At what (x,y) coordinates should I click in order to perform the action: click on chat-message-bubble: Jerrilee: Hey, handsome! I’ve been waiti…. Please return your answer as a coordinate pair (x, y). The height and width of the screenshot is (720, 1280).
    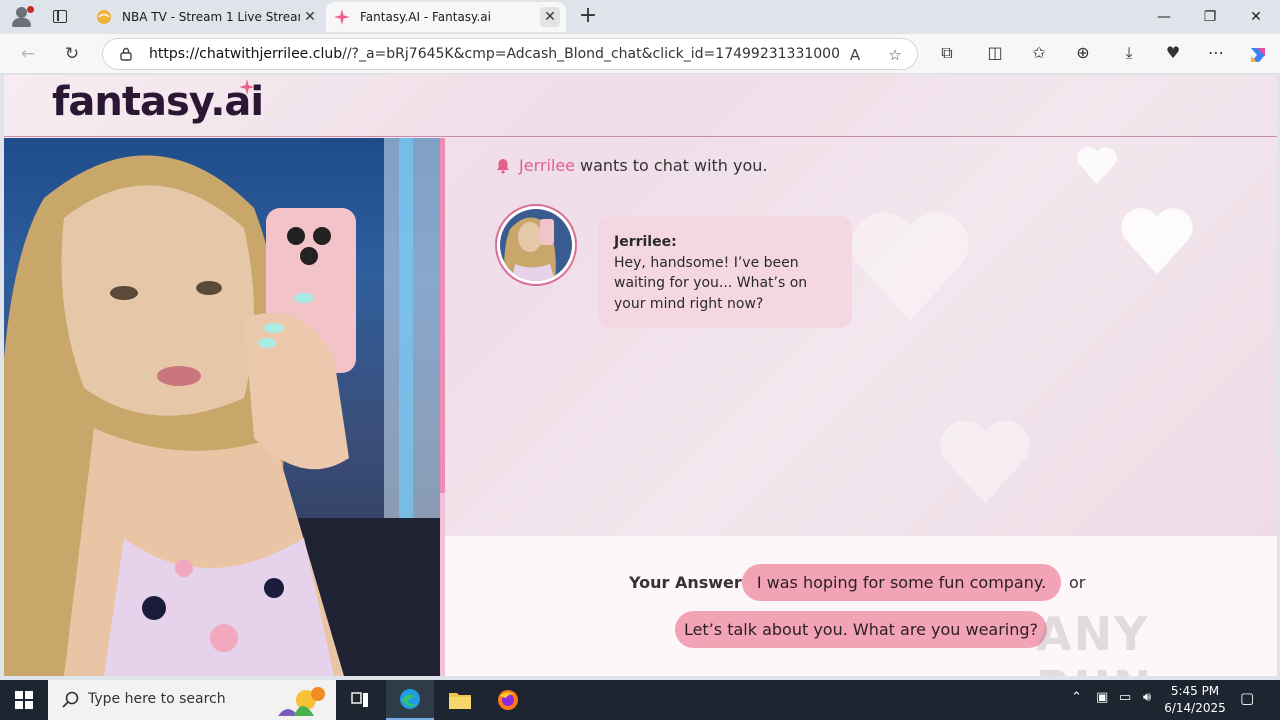
    Looking at the image, I should click on (725, 272).